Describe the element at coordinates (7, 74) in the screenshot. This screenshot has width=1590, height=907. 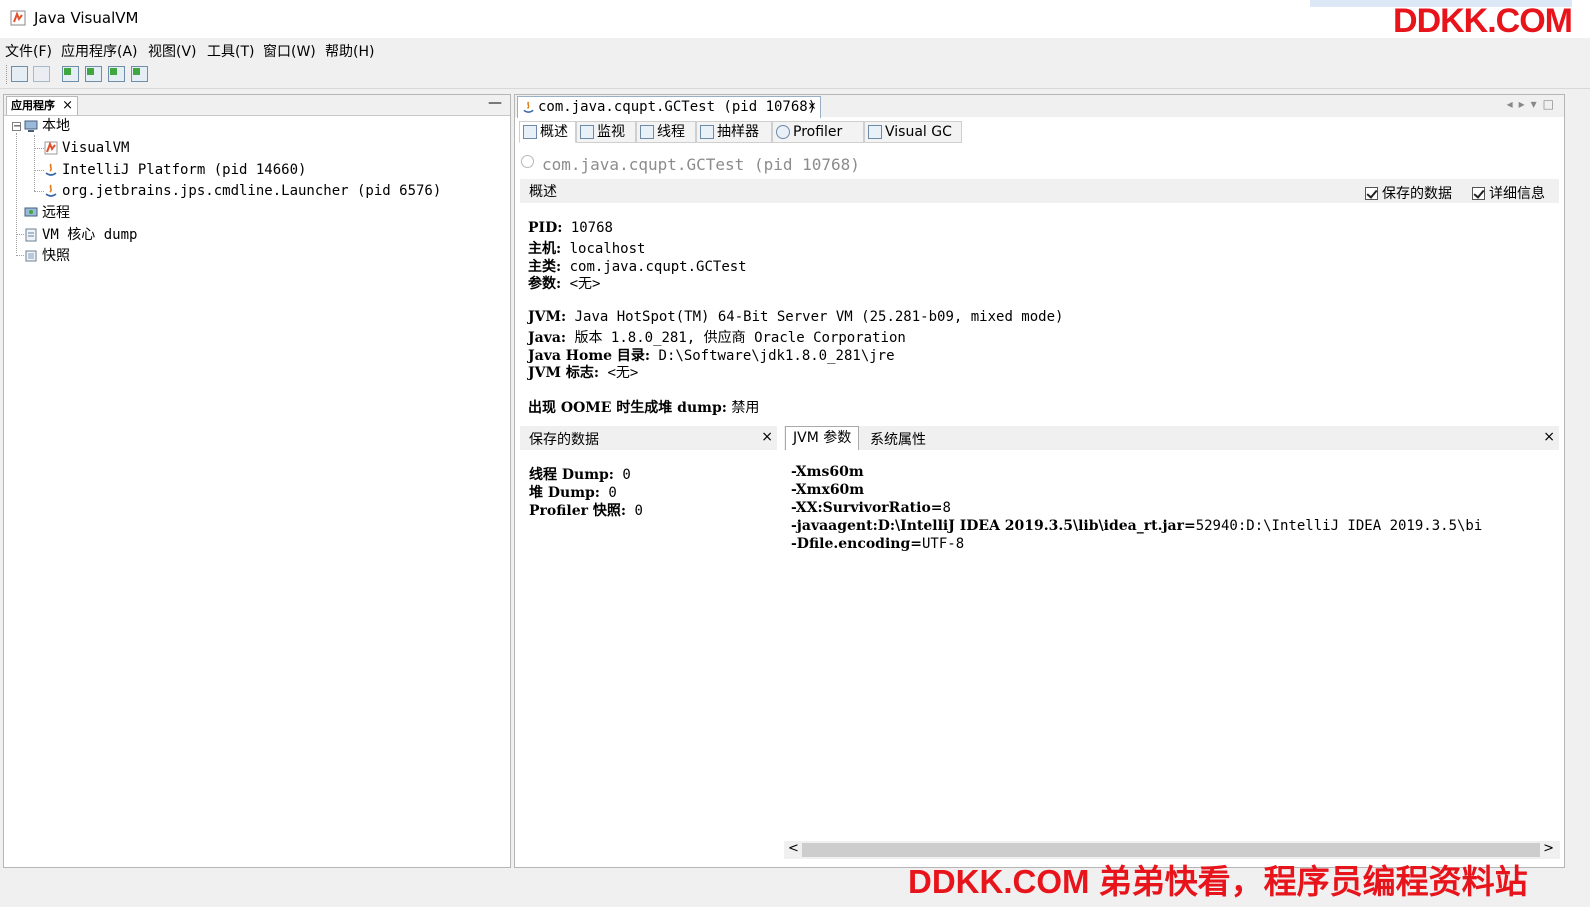
I see `toolbar-grip` at that location.